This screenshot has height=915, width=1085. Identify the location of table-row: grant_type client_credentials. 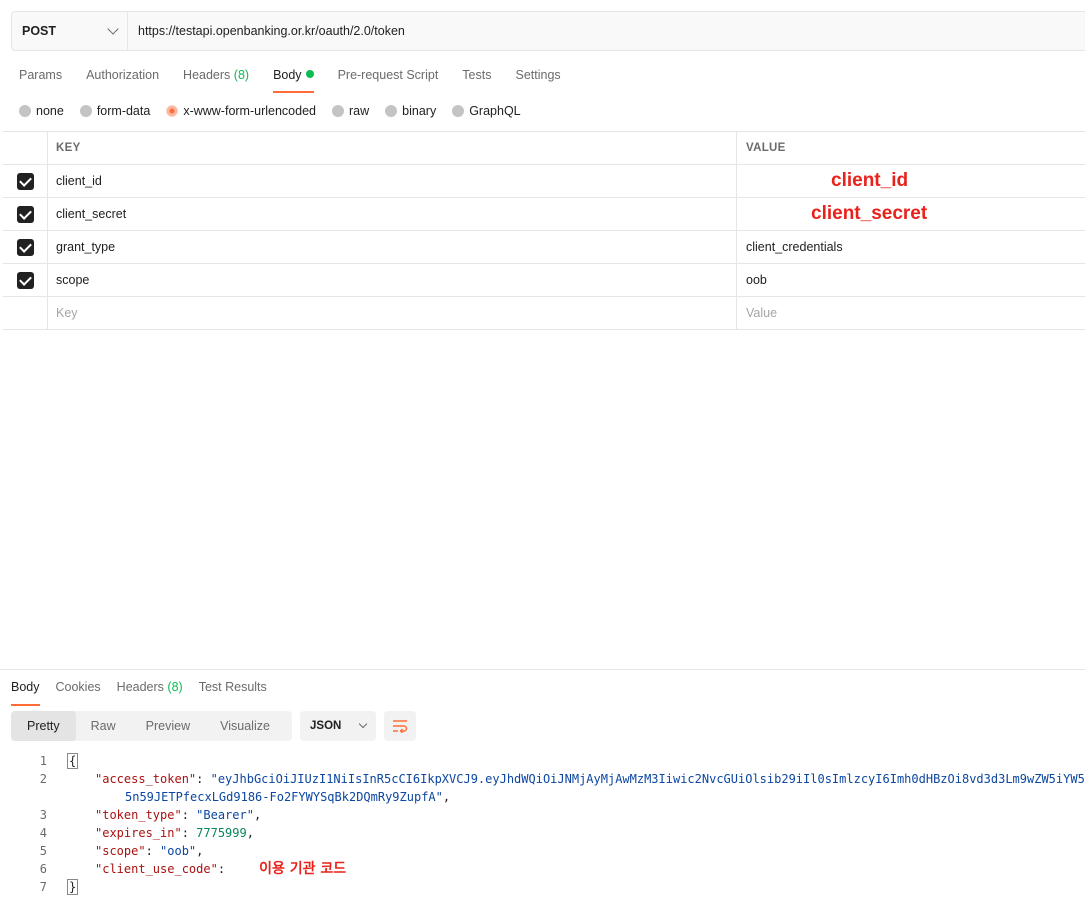
(544, 247).